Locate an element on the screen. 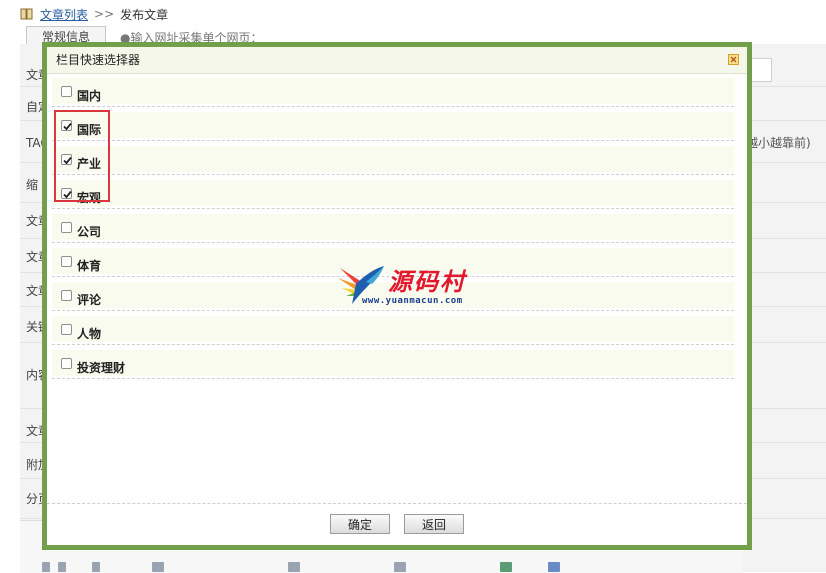 The height and width of the screenshot is (573, 826). checkbox-people is located at coordinates (66, 329).